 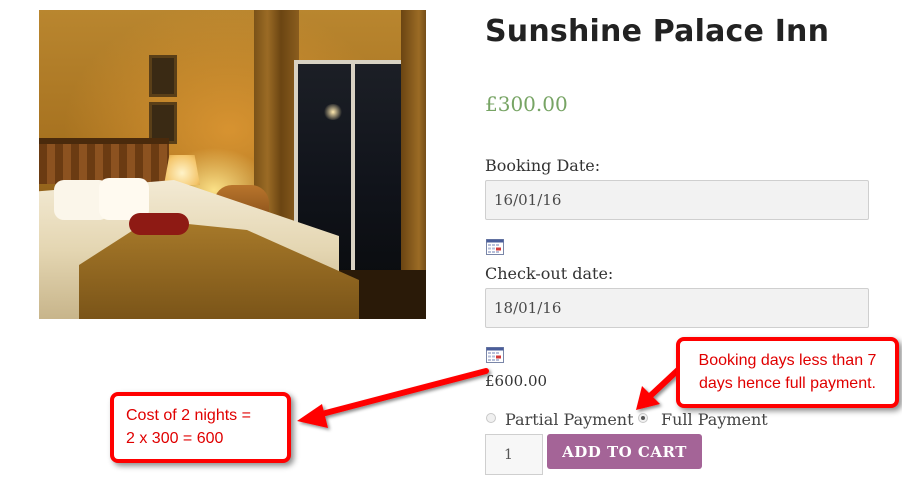 What do you see at coordinates (175, 438) in the screenshot?
I see `annotation-text: 2 x 300 = 600` at bounding box center [175, 438].